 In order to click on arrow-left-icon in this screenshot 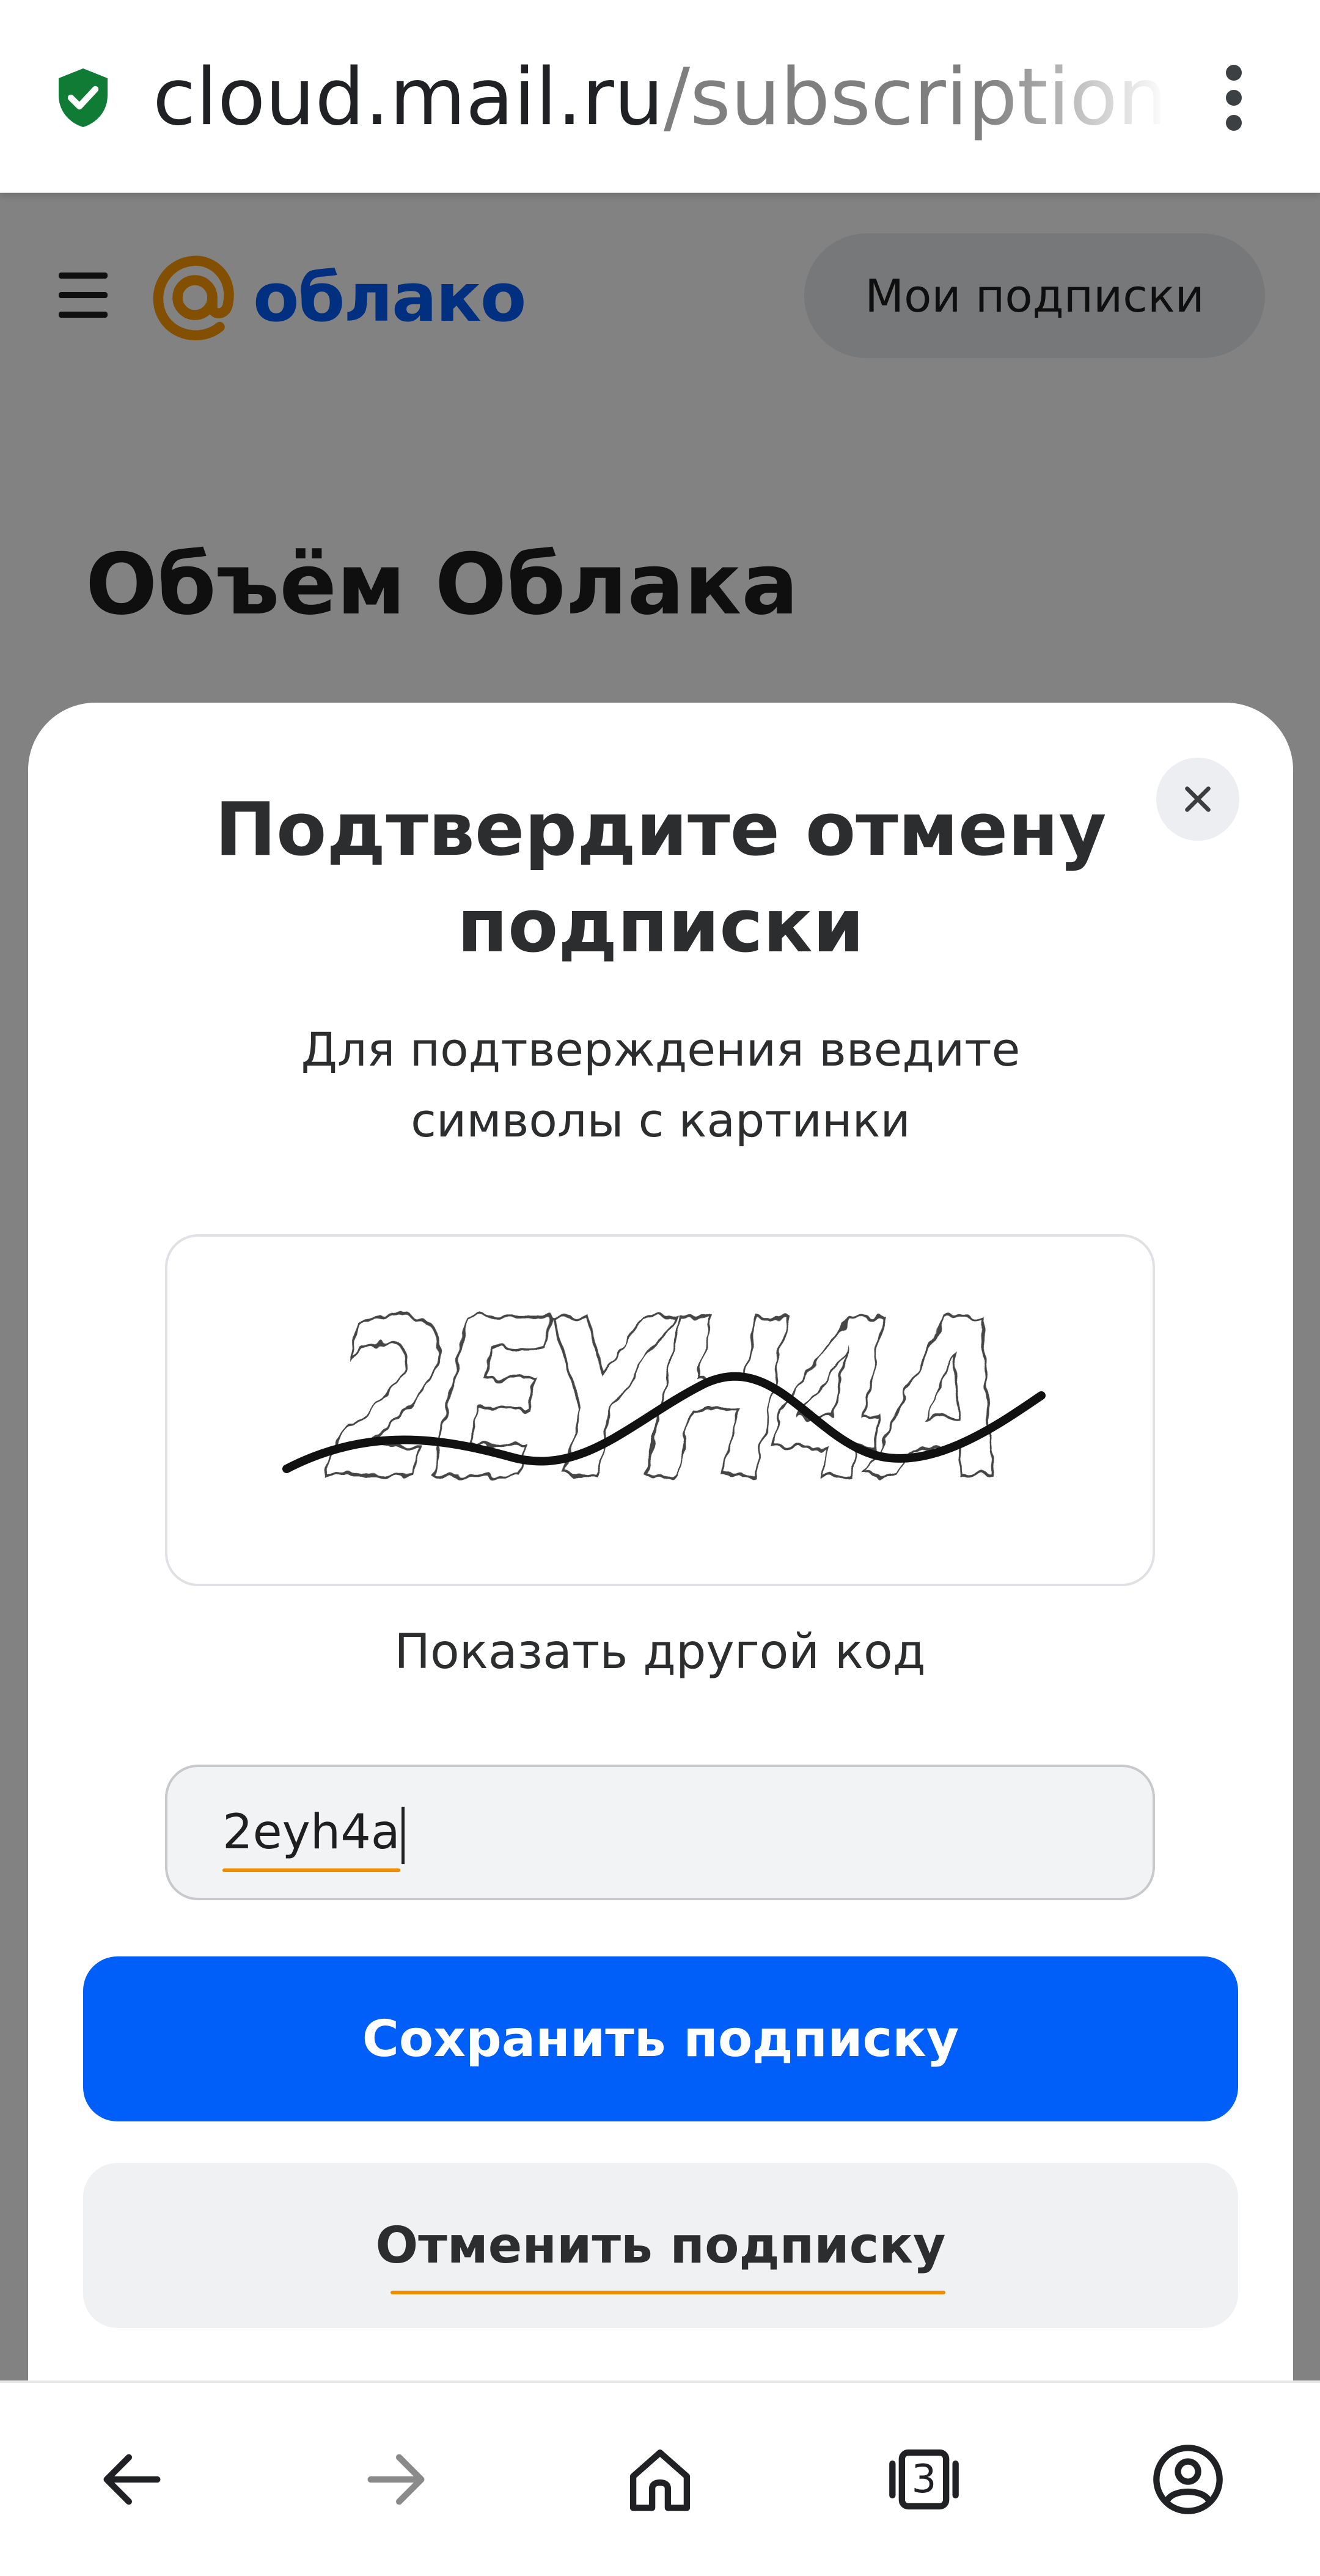, I will do `click(132, 2479)`.